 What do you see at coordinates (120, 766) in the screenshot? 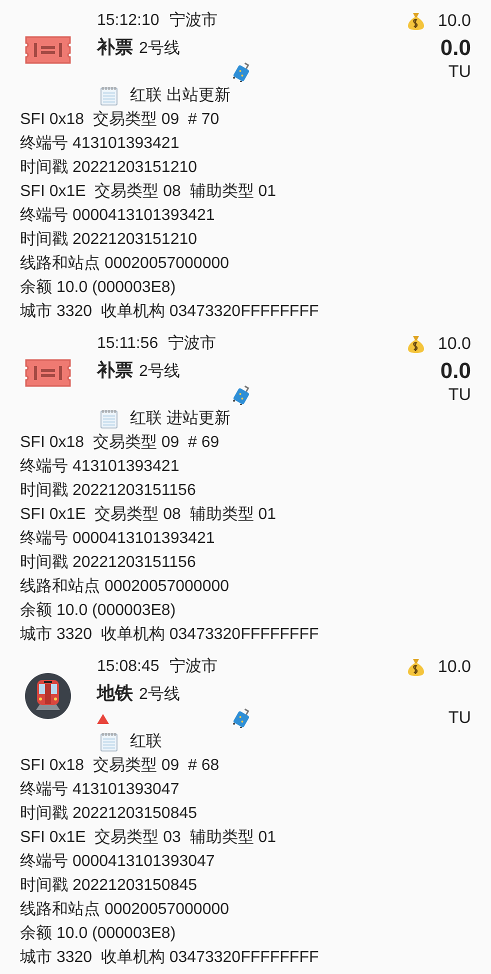
I see `detail-line: SFI 0x18 交易类型 09 # 68` at bounding box center [120, 766].